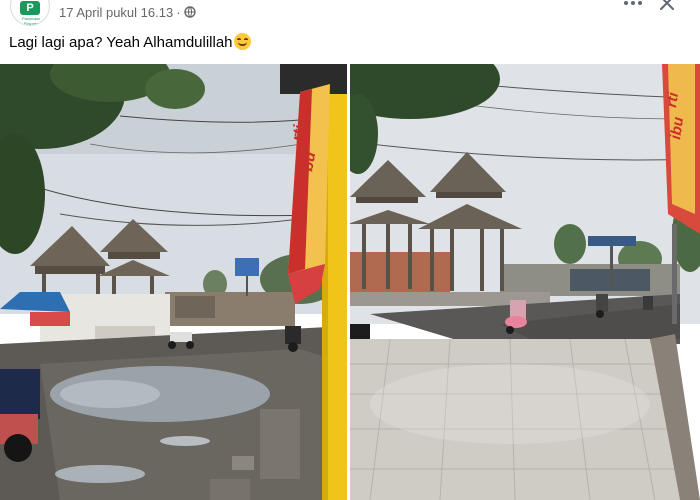  Describe the element at coordinates (633, 5) in the screenshot. I see `more-options-icon` at that location.